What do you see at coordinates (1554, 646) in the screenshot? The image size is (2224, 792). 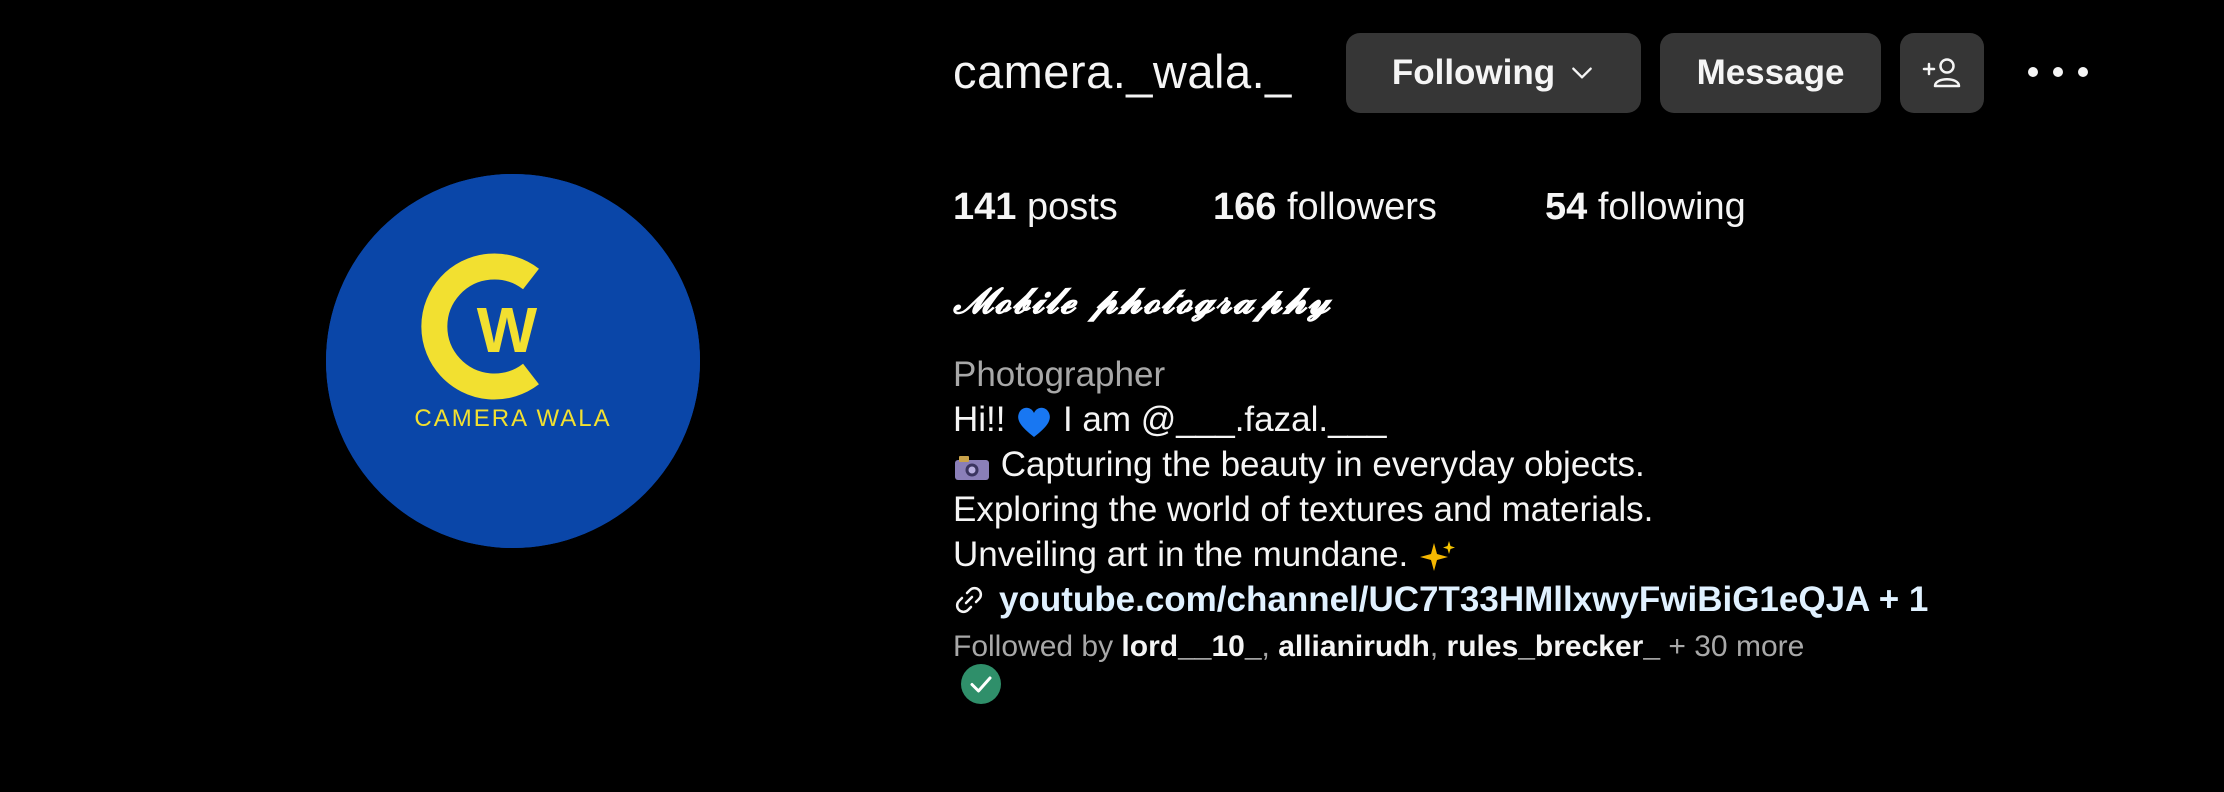 I see `followed-by-user: rules_brecker_` at bounding box center [1554, 646].